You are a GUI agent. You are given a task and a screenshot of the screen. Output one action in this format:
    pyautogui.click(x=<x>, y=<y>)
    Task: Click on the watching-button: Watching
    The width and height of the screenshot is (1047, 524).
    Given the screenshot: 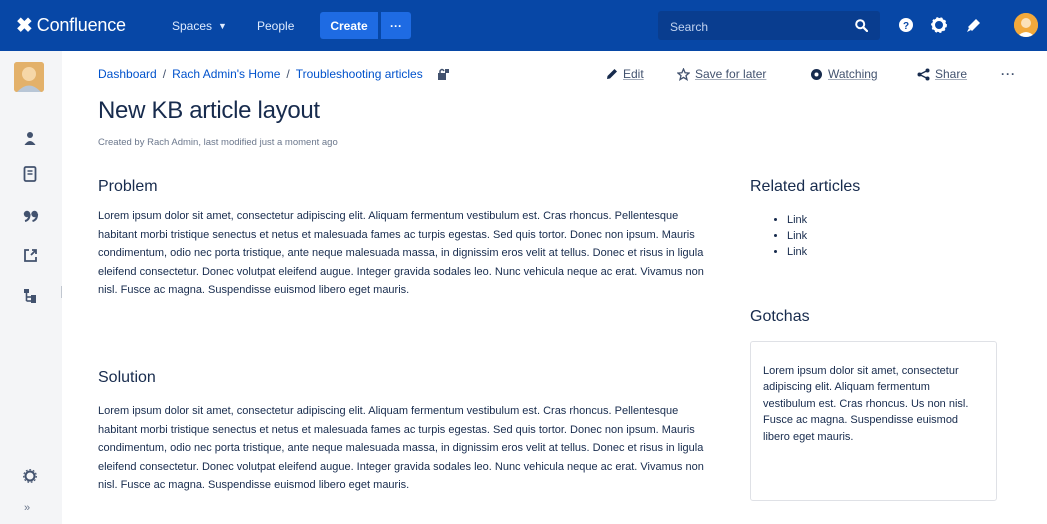 What is the action you would take?
    pyautogui.click(x=844, y=74)
    